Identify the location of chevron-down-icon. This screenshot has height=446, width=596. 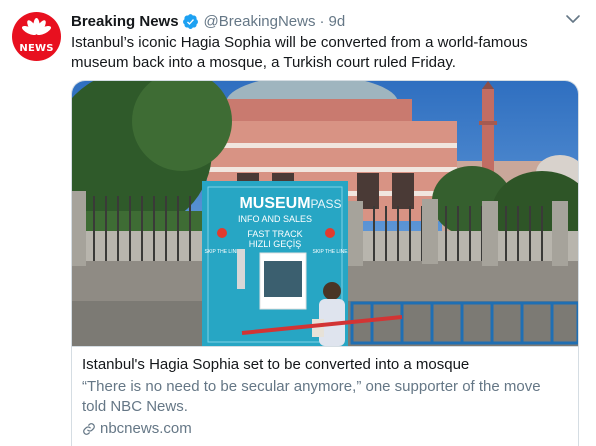
(573, 19).